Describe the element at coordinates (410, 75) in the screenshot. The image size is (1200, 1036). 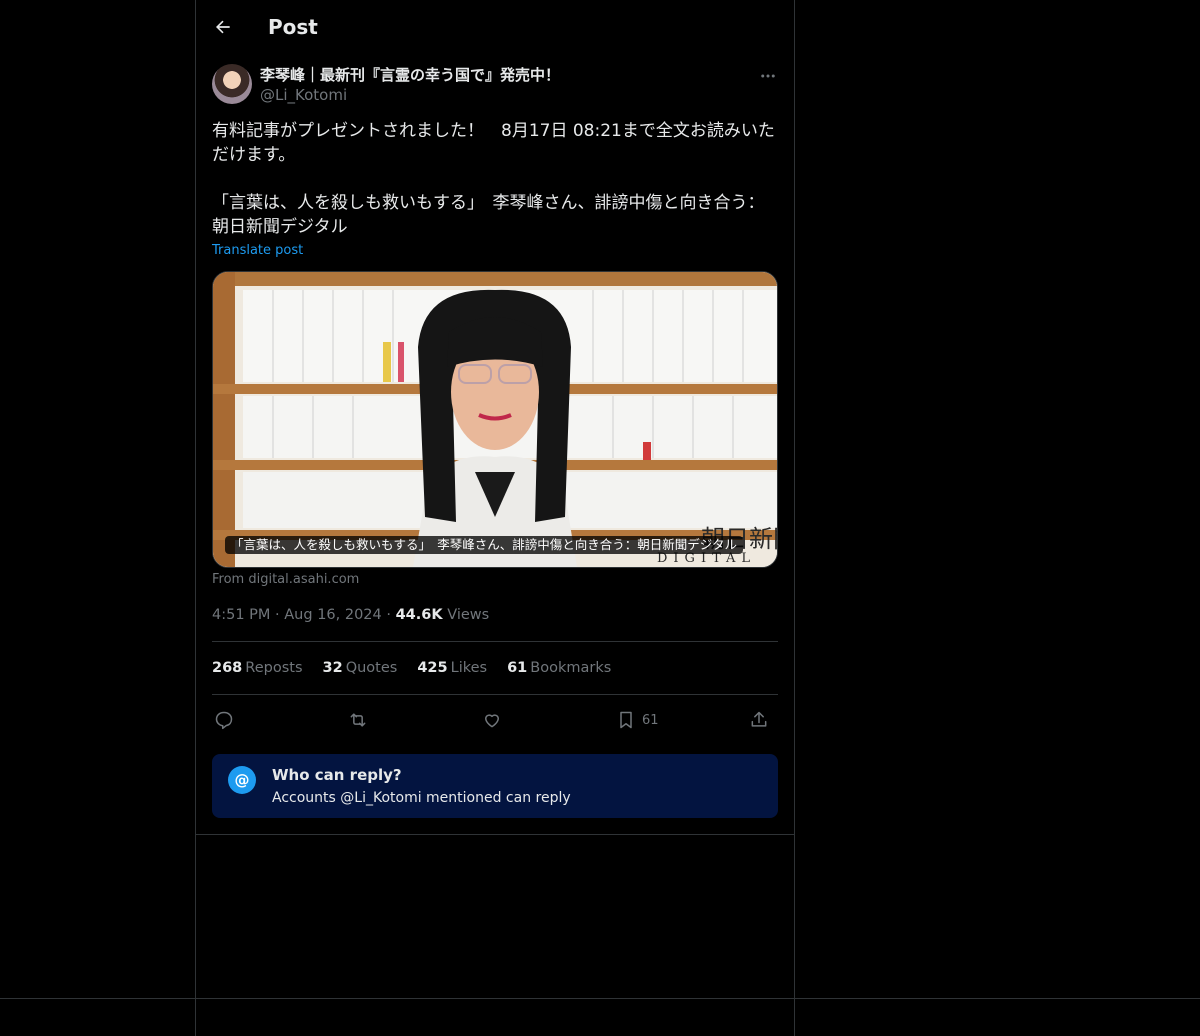
I see `author-display-name: 李琴峰｜最新刊『言霊の幸う国で』発売中！` at that location.